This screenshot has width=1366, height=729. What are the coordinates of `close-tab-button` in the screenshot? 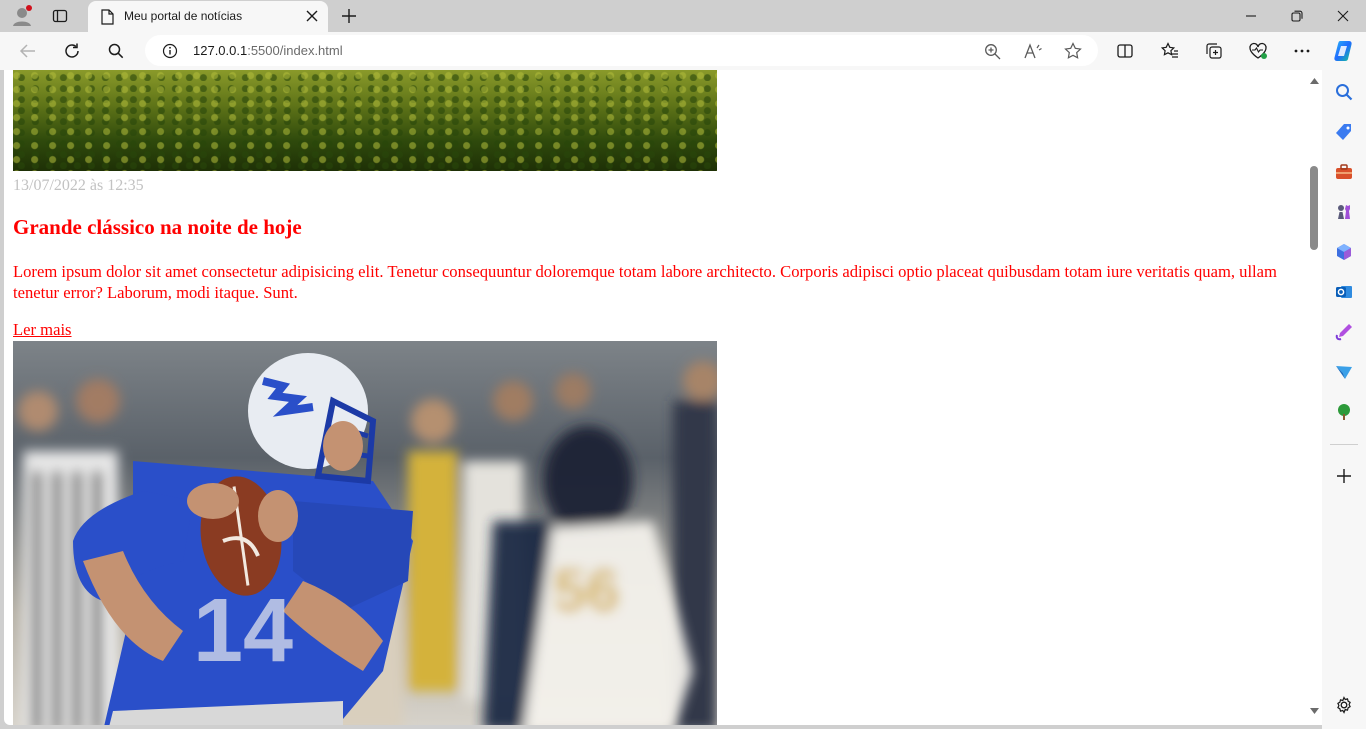 It's located at (312, 16).